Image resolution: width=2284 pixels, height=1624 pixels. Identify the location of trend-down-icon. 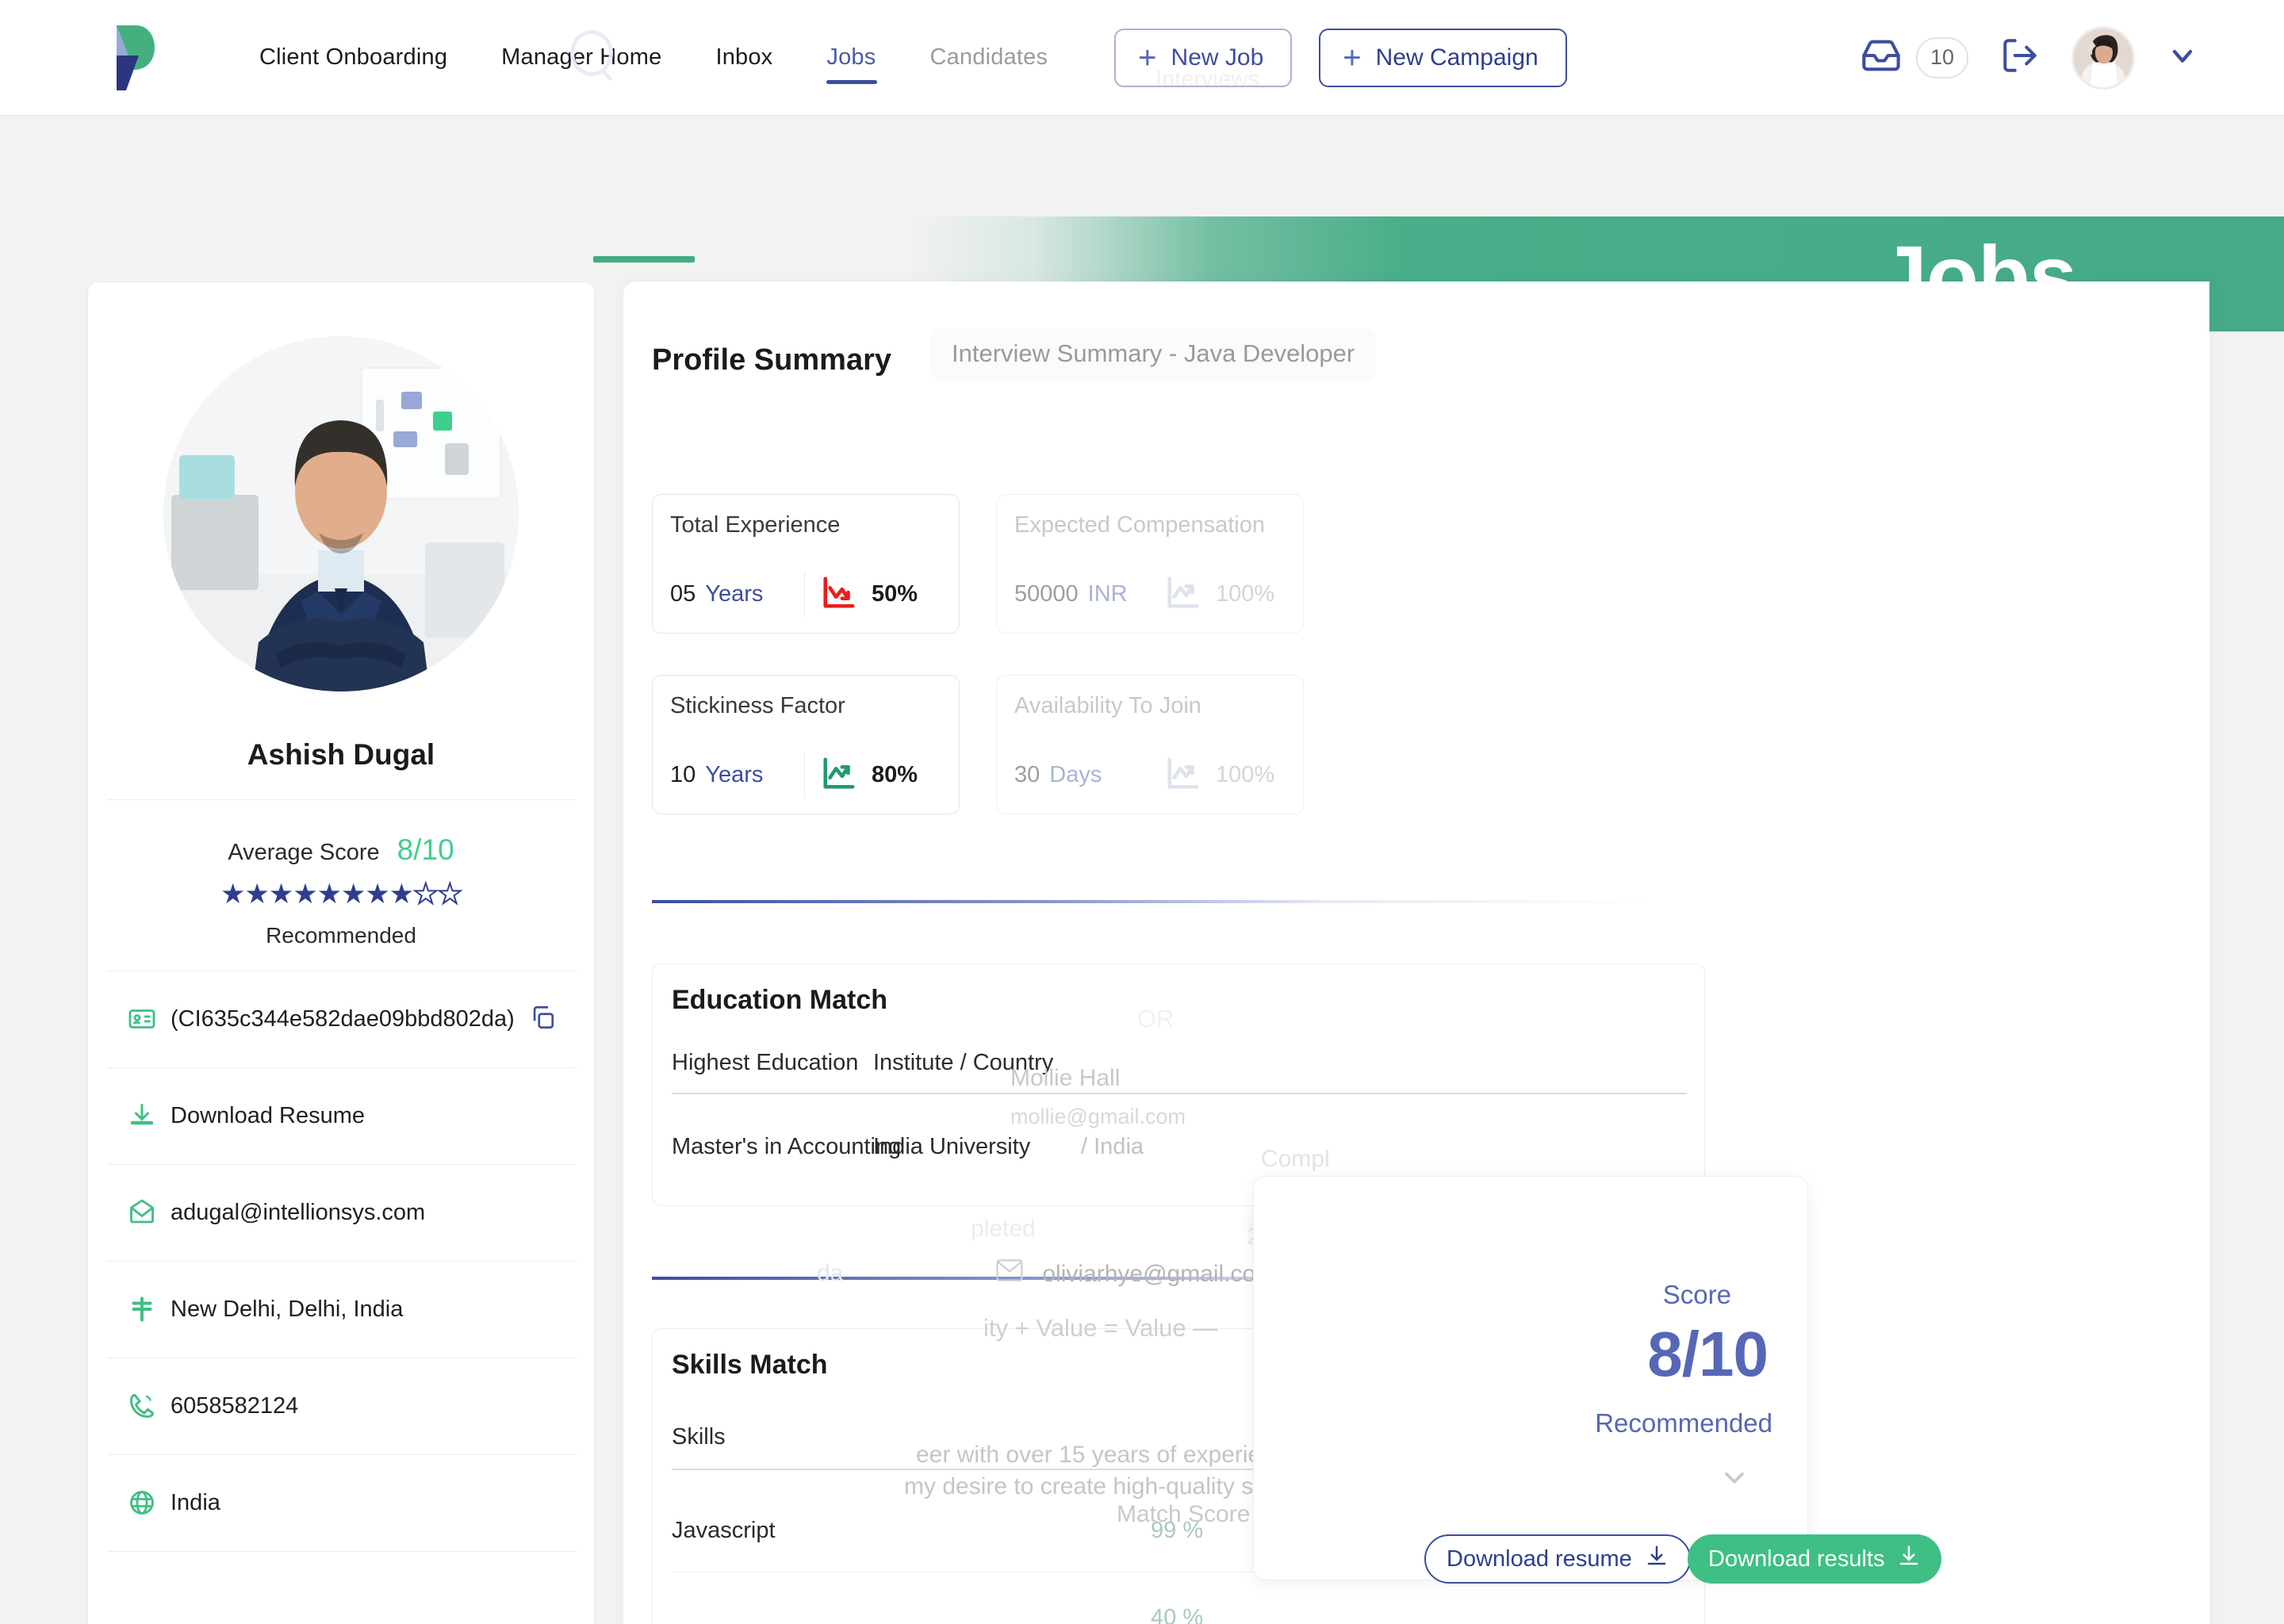
(839, 594).